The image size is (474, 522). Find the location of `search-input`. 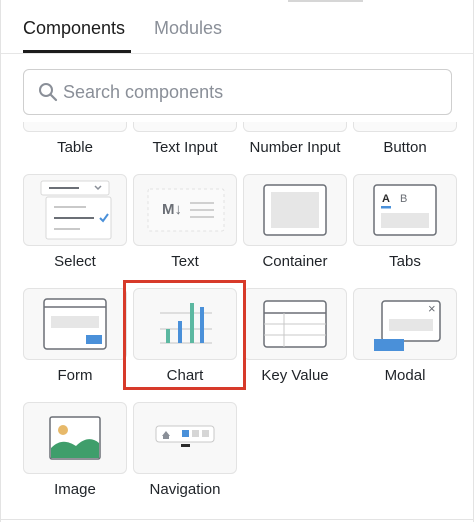

search-input is located at coordinates (253, 92).